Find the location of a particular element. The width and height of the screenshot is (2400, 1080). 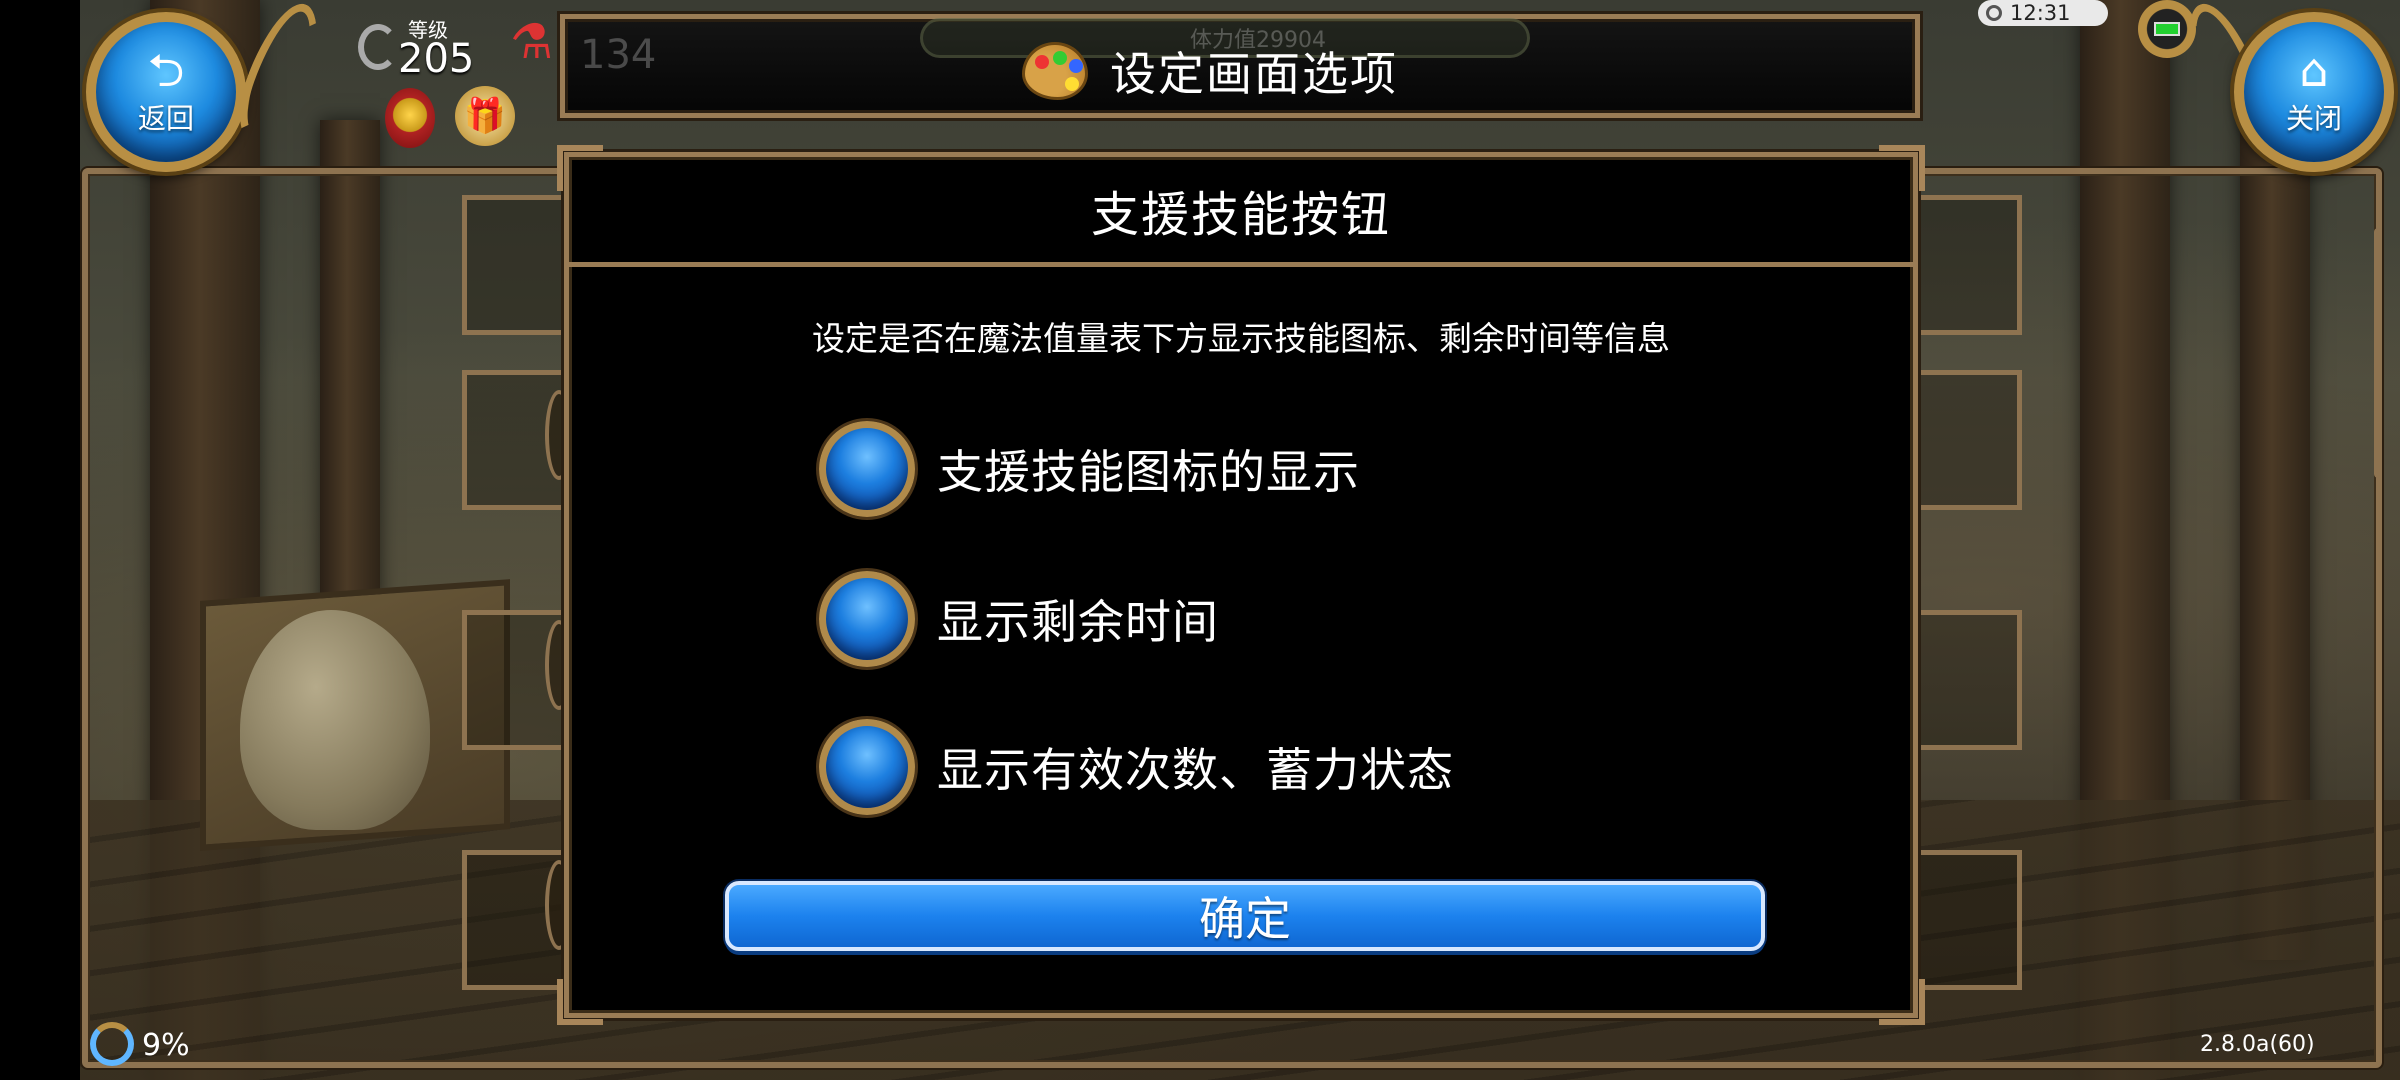

battery-icon is located at coordinates (2167, 29).